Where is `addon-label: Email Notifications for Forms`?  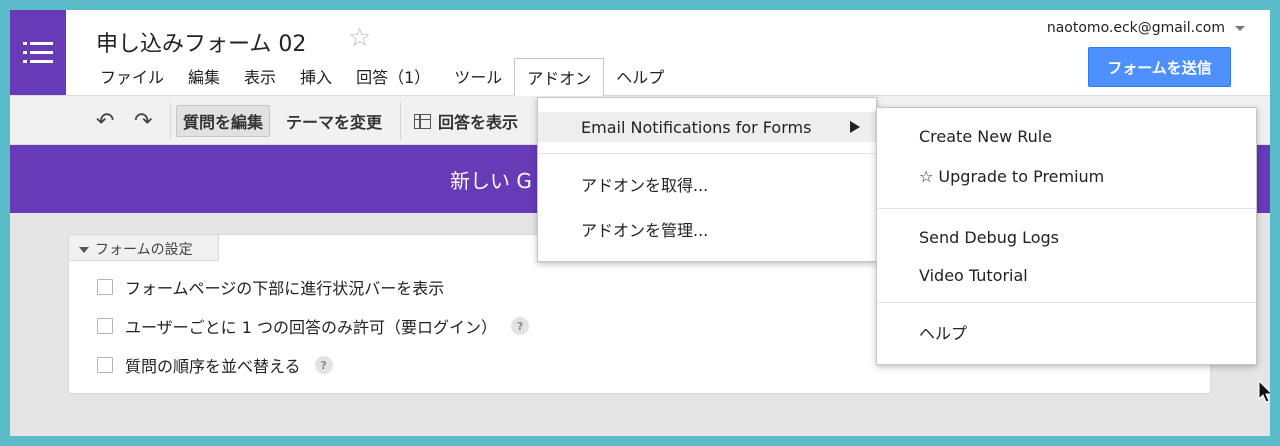
addon-label: Email Notifications for Forms is located at coordinates (696, 127).